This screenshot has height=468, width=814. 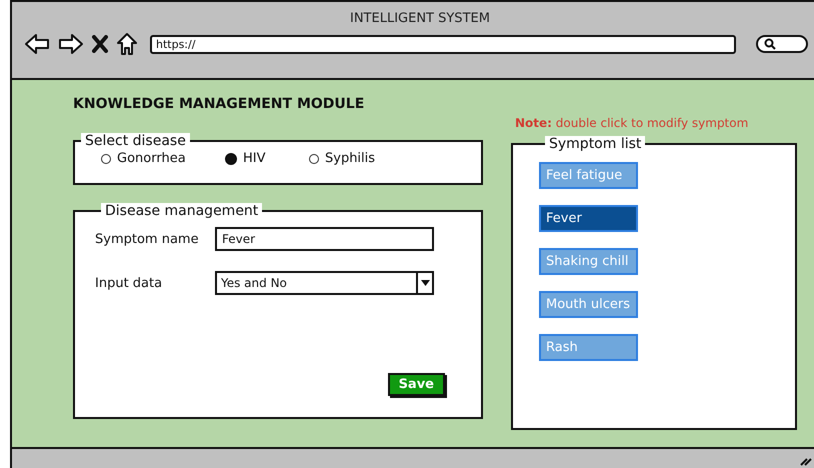 What do you see at coordinates (218, 104) in the screenshot?
I see `page-heading: KNOWLEDGE MANAGEMENT MODULE` at bounding box center [218, 104].